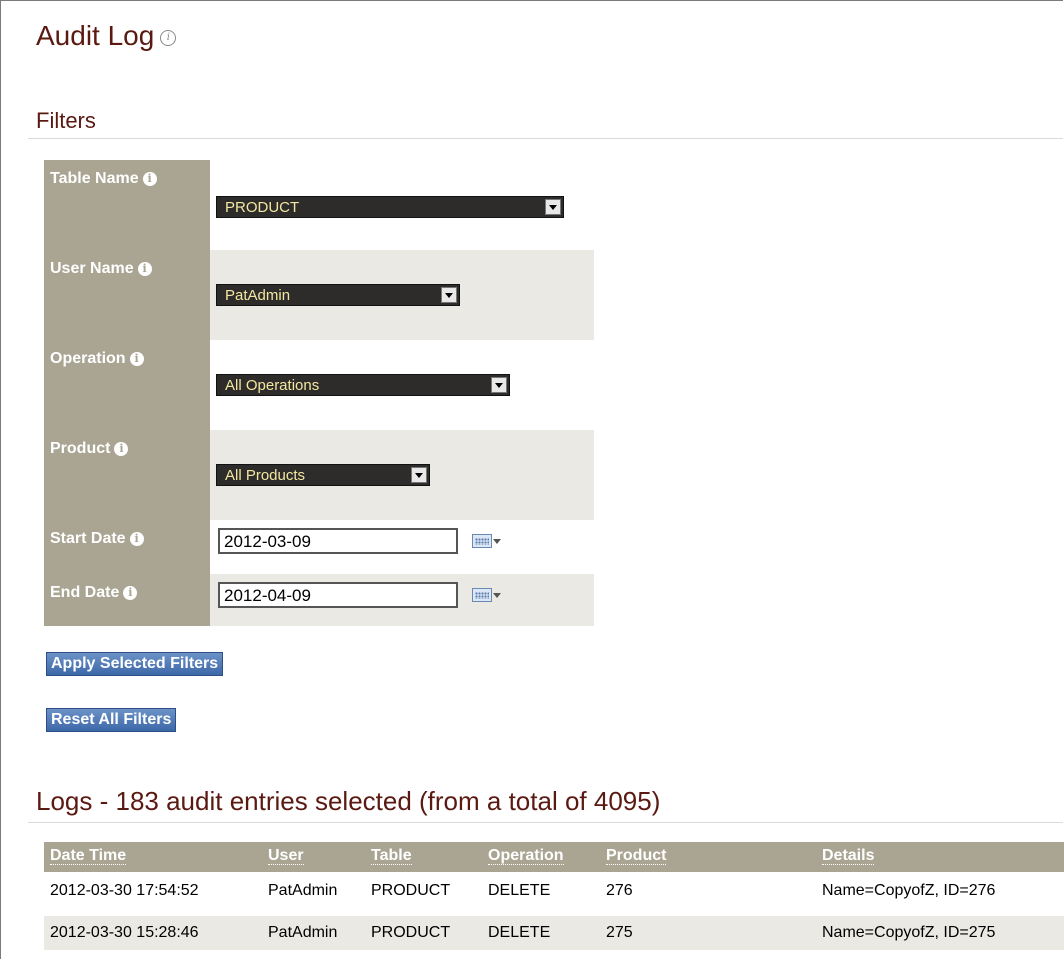 The height and width of the screenshot is (960, 1064). What do you see at coordinates (272, 385) in the screenshot?
I see `operation-selected: All Operations` at bounding box center [272, 385].